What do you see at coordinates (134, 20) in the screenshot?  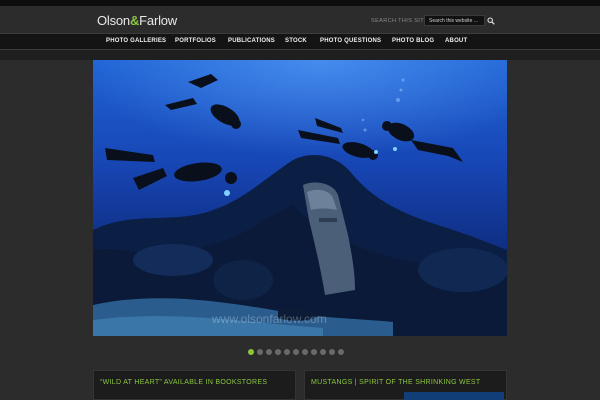 I see `logo-ampersand: &` at bounding box center [134, 20].